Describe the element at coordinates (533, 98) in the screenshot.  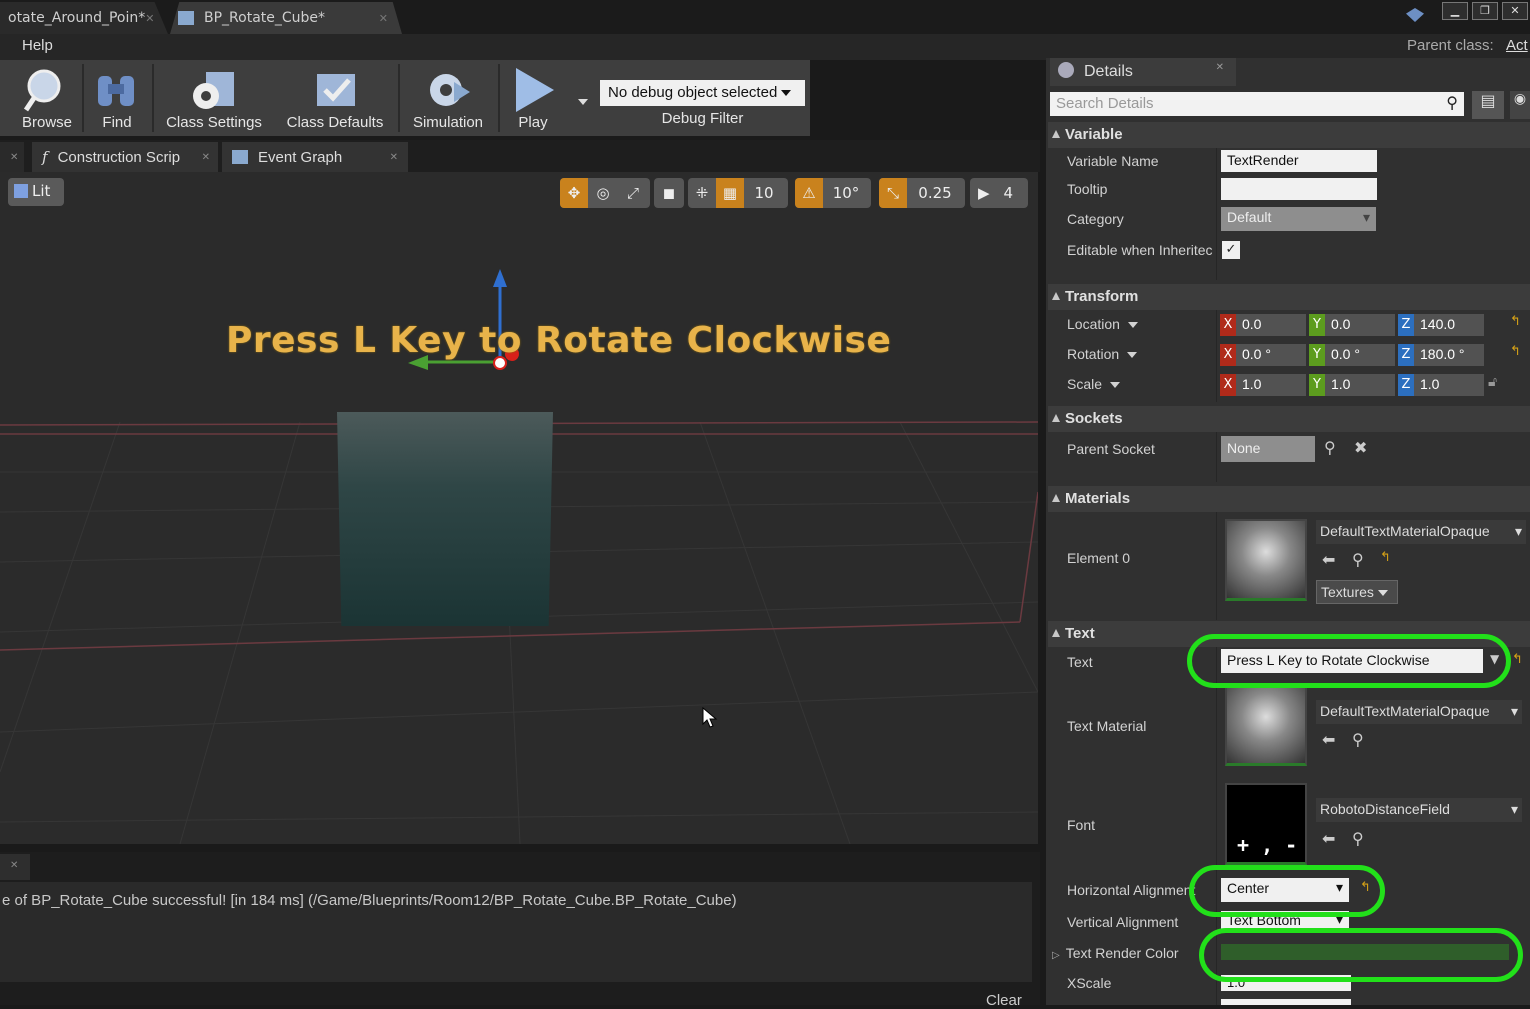
I see `play-button: Play` at that location.